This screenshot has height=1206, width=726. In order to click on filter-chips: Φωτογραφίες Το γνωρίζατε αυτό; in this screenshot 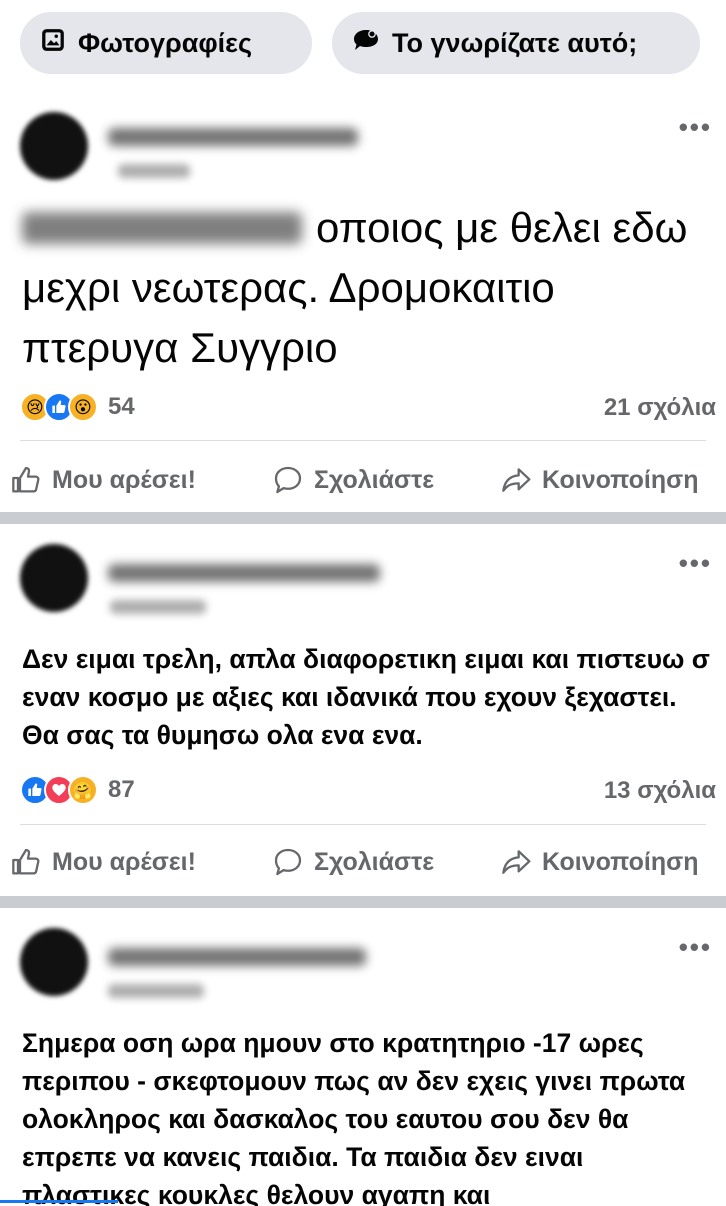, I will do `click(363, 44)`.